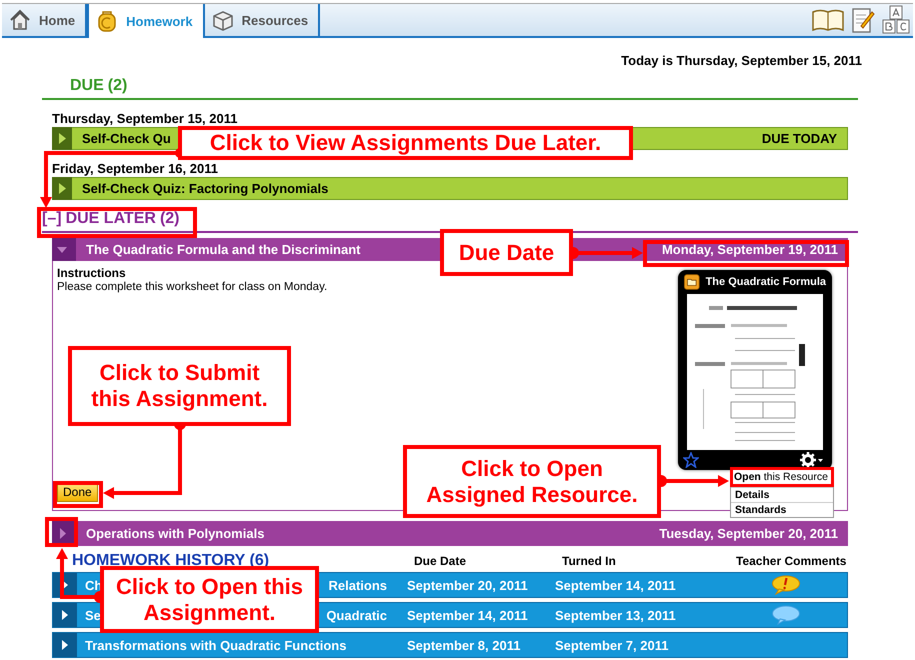 The image size is (915, 660). I want to click on resource-card: The Quadratic Formula, so click(755, 370).